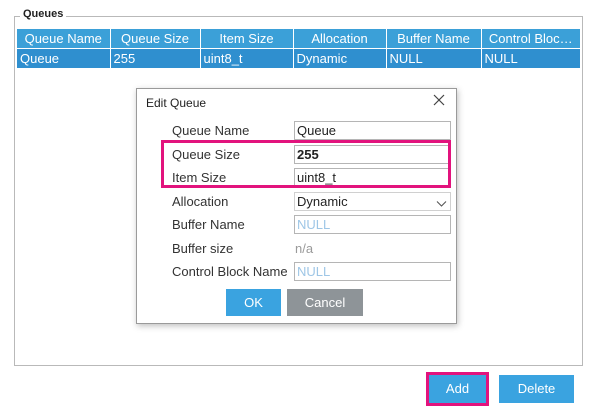  Describe the element at coordinates (372, 130) in the screenshot. I see `queue-name-field: Queue` at that location.